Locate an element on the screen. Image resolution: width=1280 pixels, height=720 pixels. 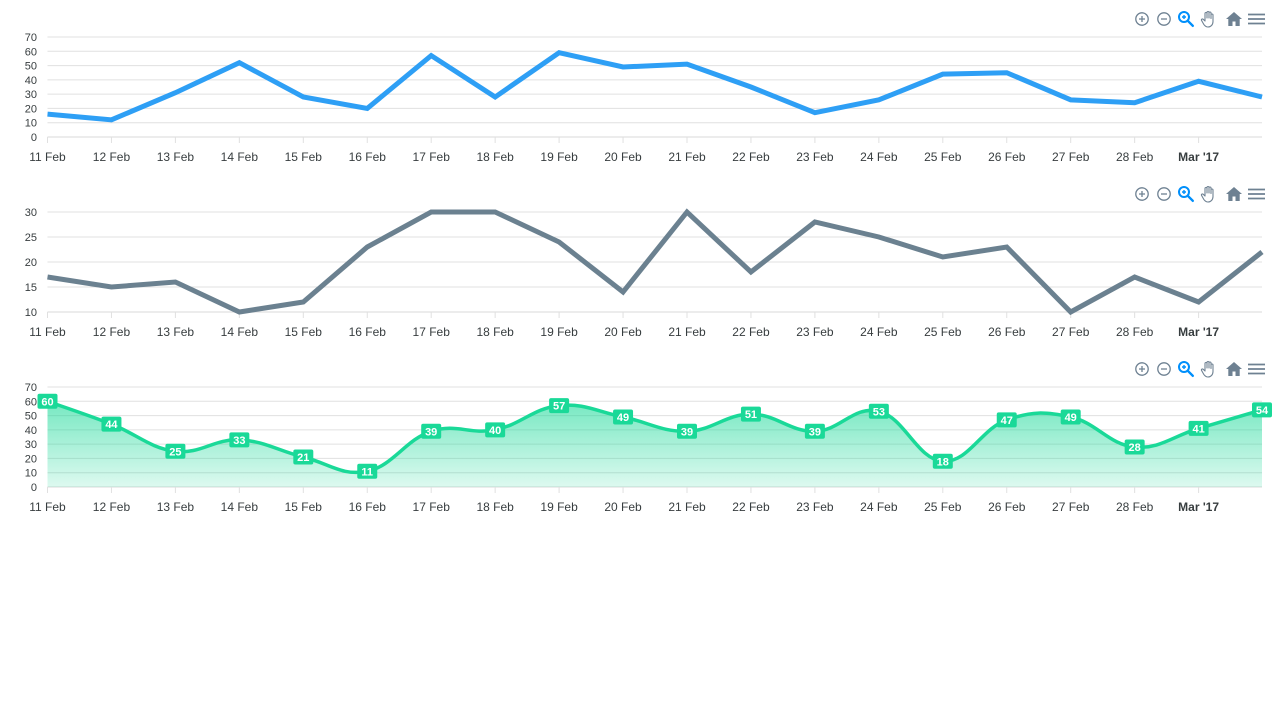
y-tick-label: 15 is located at coordinates (31, 288).